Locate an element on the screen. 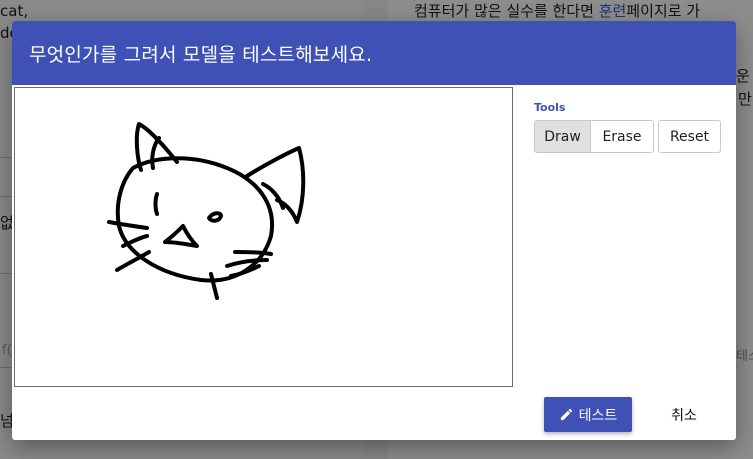 The image size is (753, 459). dialog-actions: 테스트 취소 is located at coordinates (630, 414).